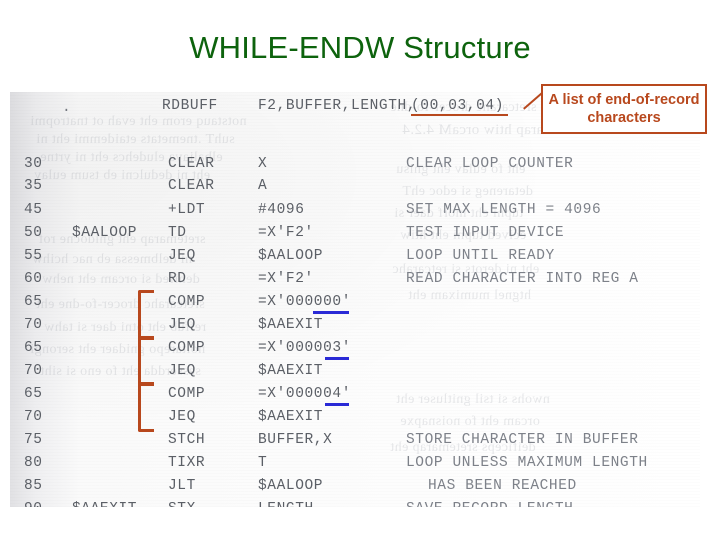 This screenshot has height=540, width=720. I want to click on opcode: +LDT, so click(187, 210).